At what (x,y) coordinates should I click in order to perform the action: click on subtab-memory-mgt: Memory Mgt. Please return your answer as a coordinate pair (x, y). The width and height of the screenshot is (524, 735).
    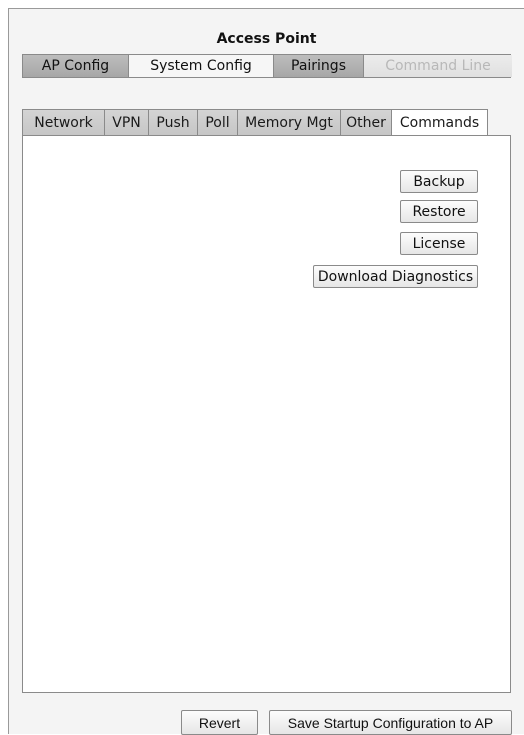
    Looking at the image, I should click on (289, 122).